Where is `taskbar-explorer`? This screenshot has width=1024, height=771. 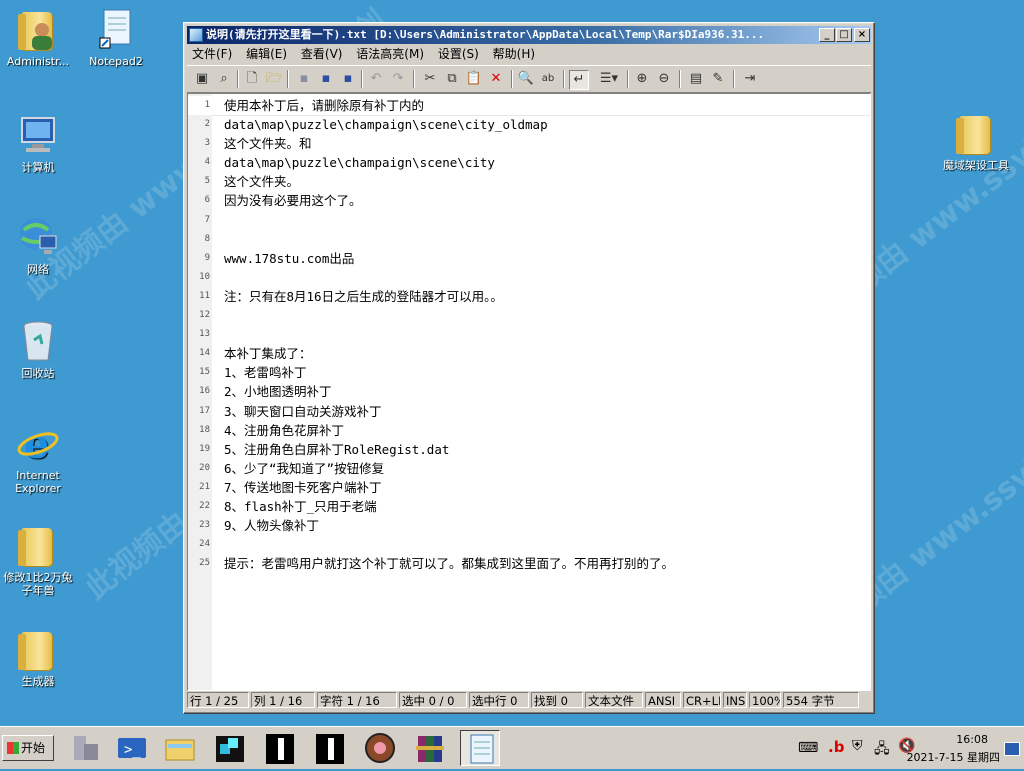 taskbar-explorer is located at coordinates (180, 748).